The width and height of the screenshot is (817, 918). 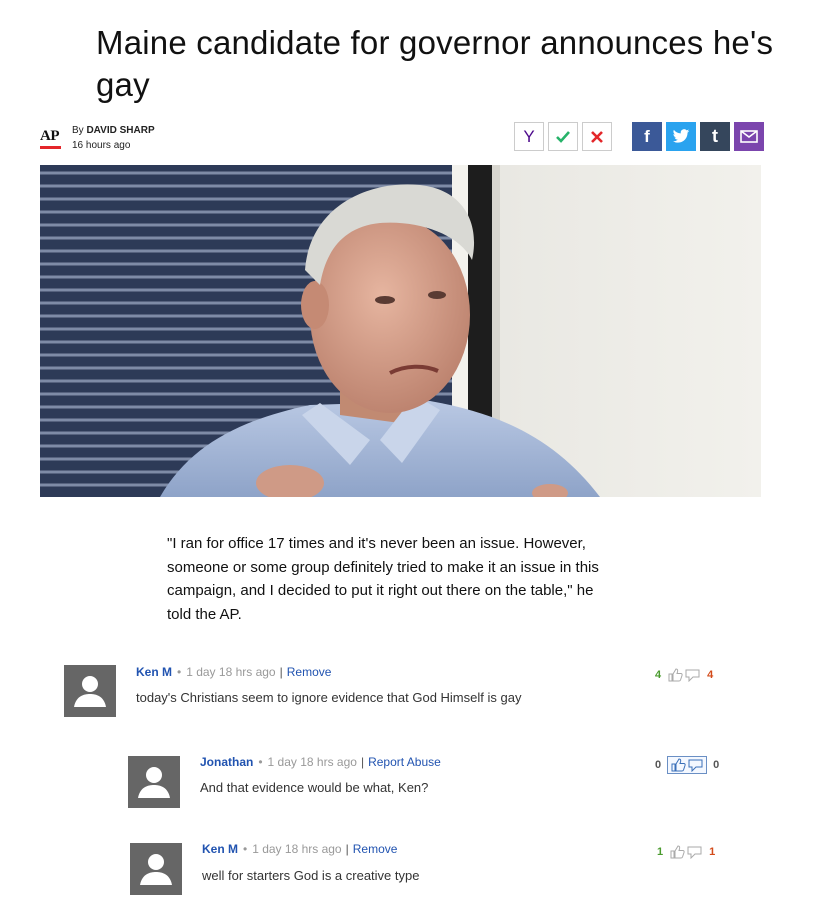 I want to click on cross-icon, so click(x=597, y=136).